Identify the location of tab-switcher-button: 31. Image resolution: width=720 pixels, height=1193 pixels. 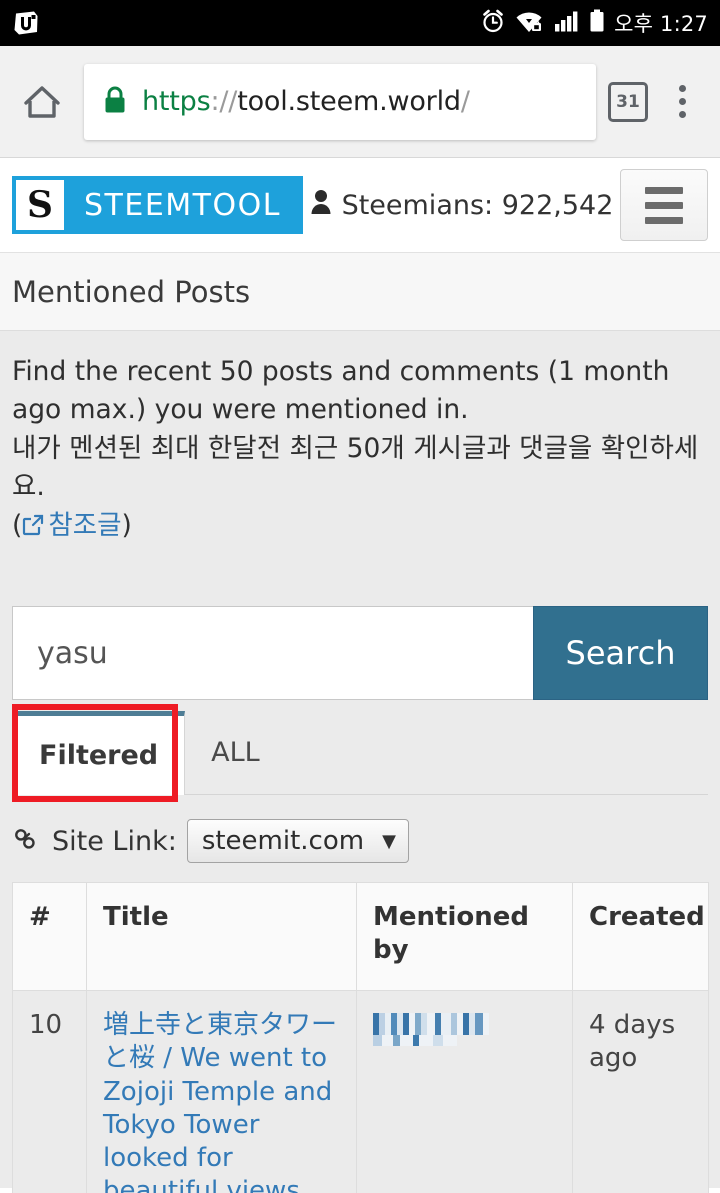
(628, 101).